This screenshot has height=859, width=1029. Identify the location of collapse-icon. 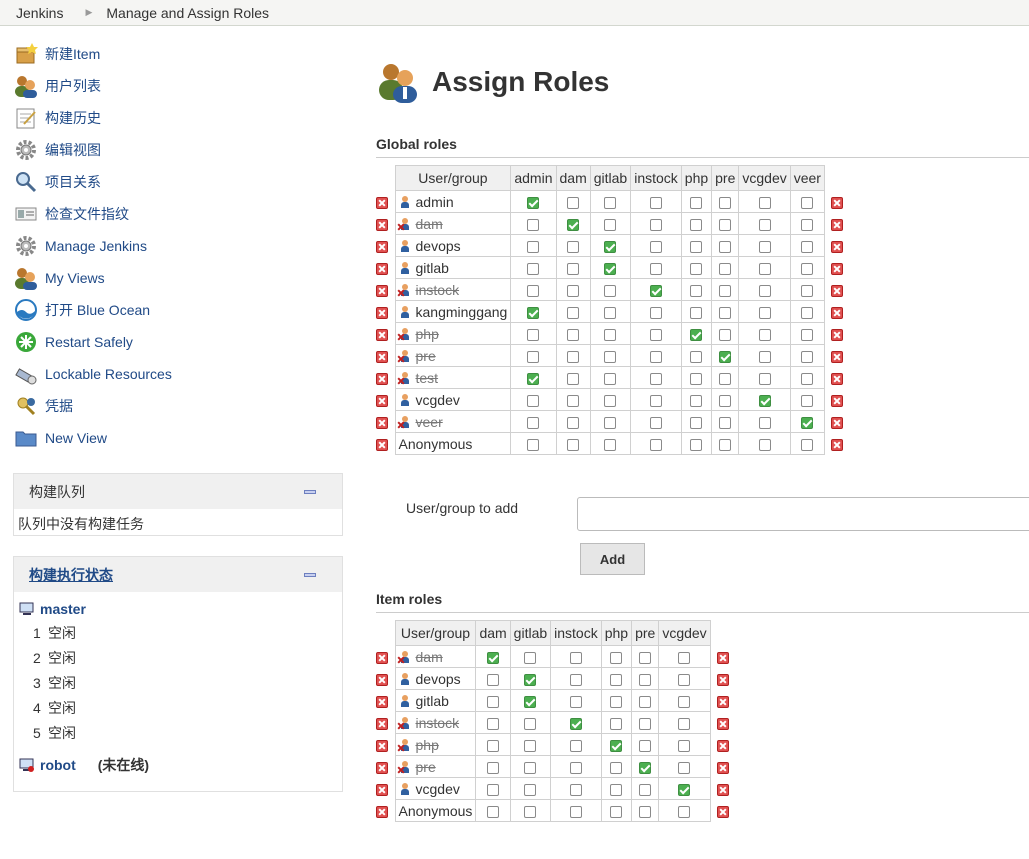
(310, 492).